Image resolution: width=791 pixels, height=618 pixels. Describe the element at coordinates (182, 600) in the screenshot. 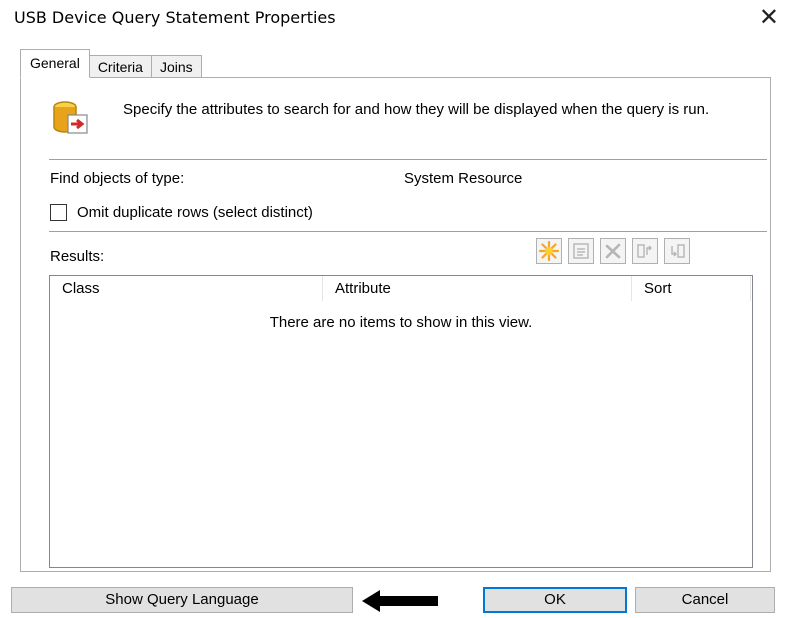

I see `show-query-language-button: Show Query Language` at that location.